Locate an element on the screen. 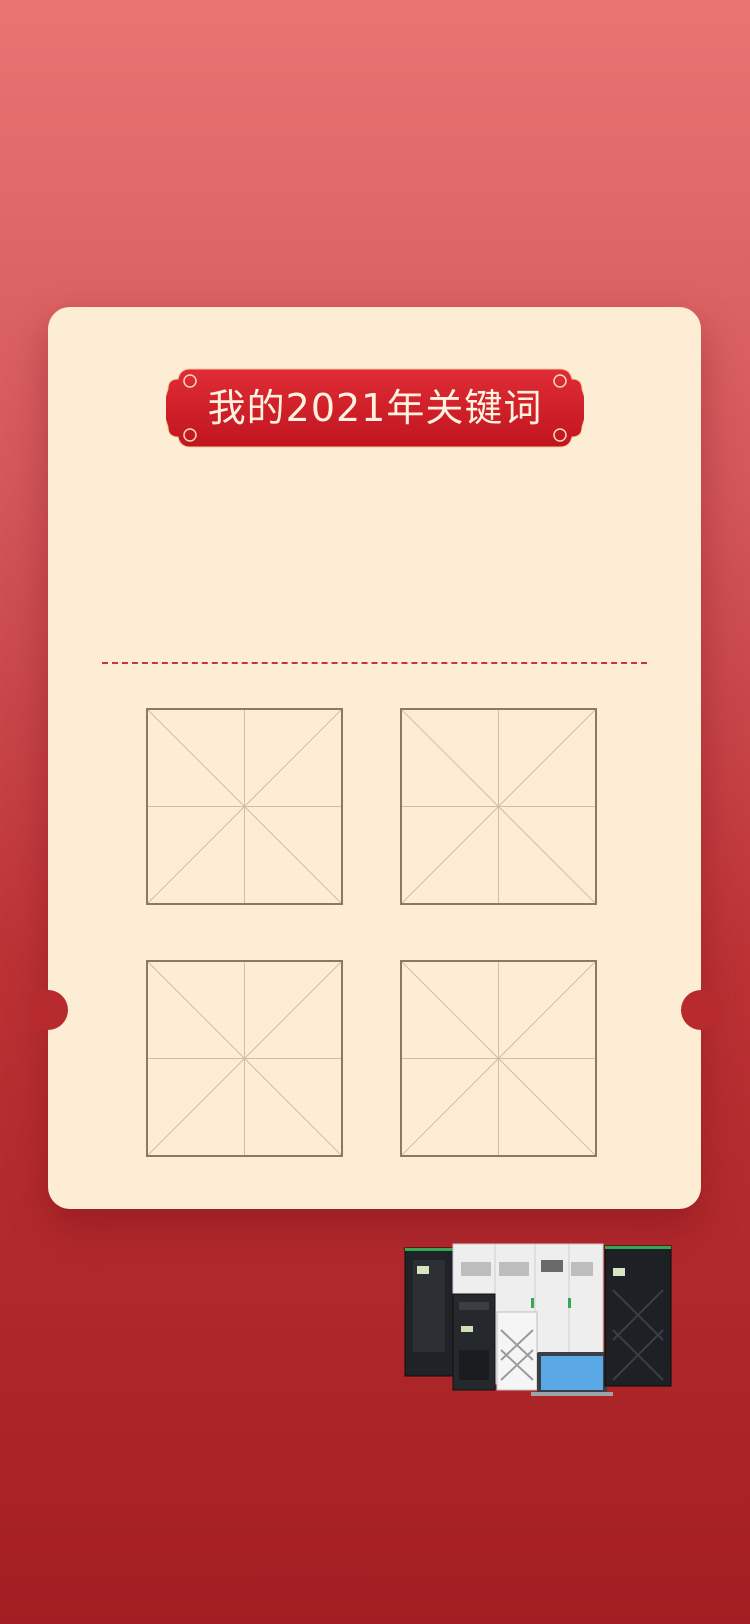 The height and width of the screenshot is (1624, 750). server-rack-product-image is located at coordinates (538, 1319).